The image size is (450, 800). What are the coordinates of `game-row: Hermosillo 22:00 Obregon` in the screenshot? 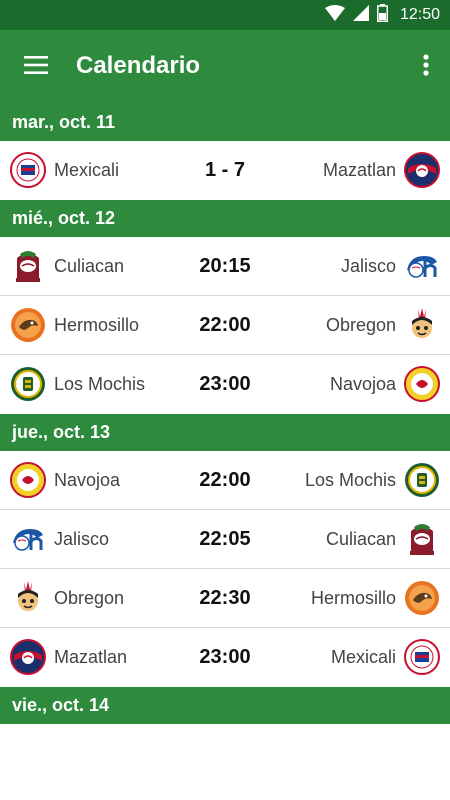 It's located at (225, 325).